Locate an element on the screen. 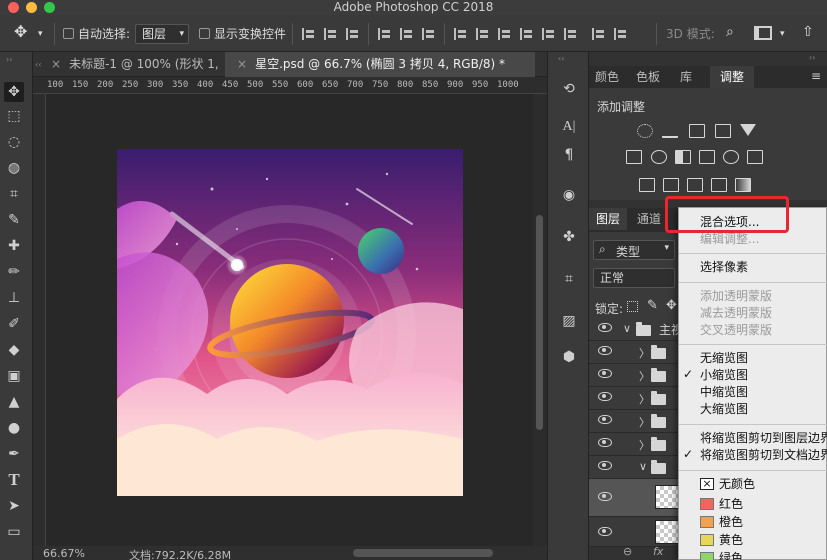  tab-star-sky: × 星空.psd @ 66.7% (椭圆 3 拷贝 4, RGB/8) * is located at coordinates (380, 64).